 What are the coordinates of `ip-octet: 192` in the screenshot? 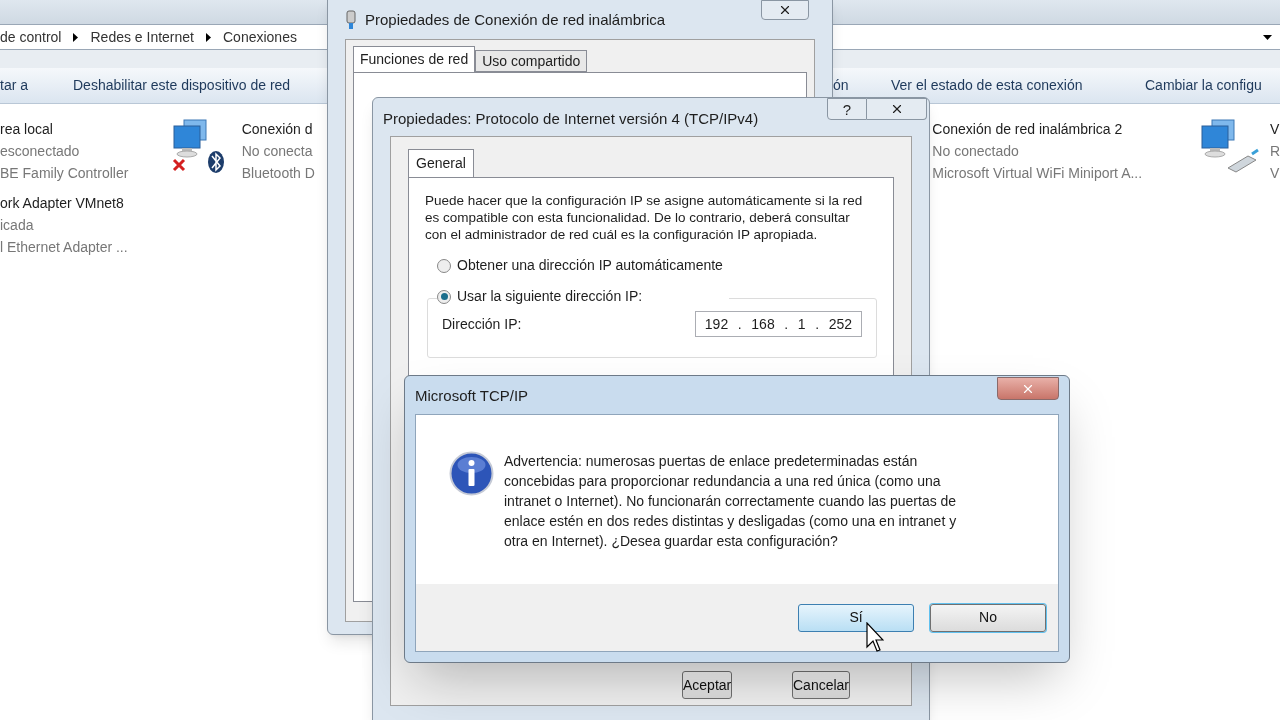 It's located at (716, 324).